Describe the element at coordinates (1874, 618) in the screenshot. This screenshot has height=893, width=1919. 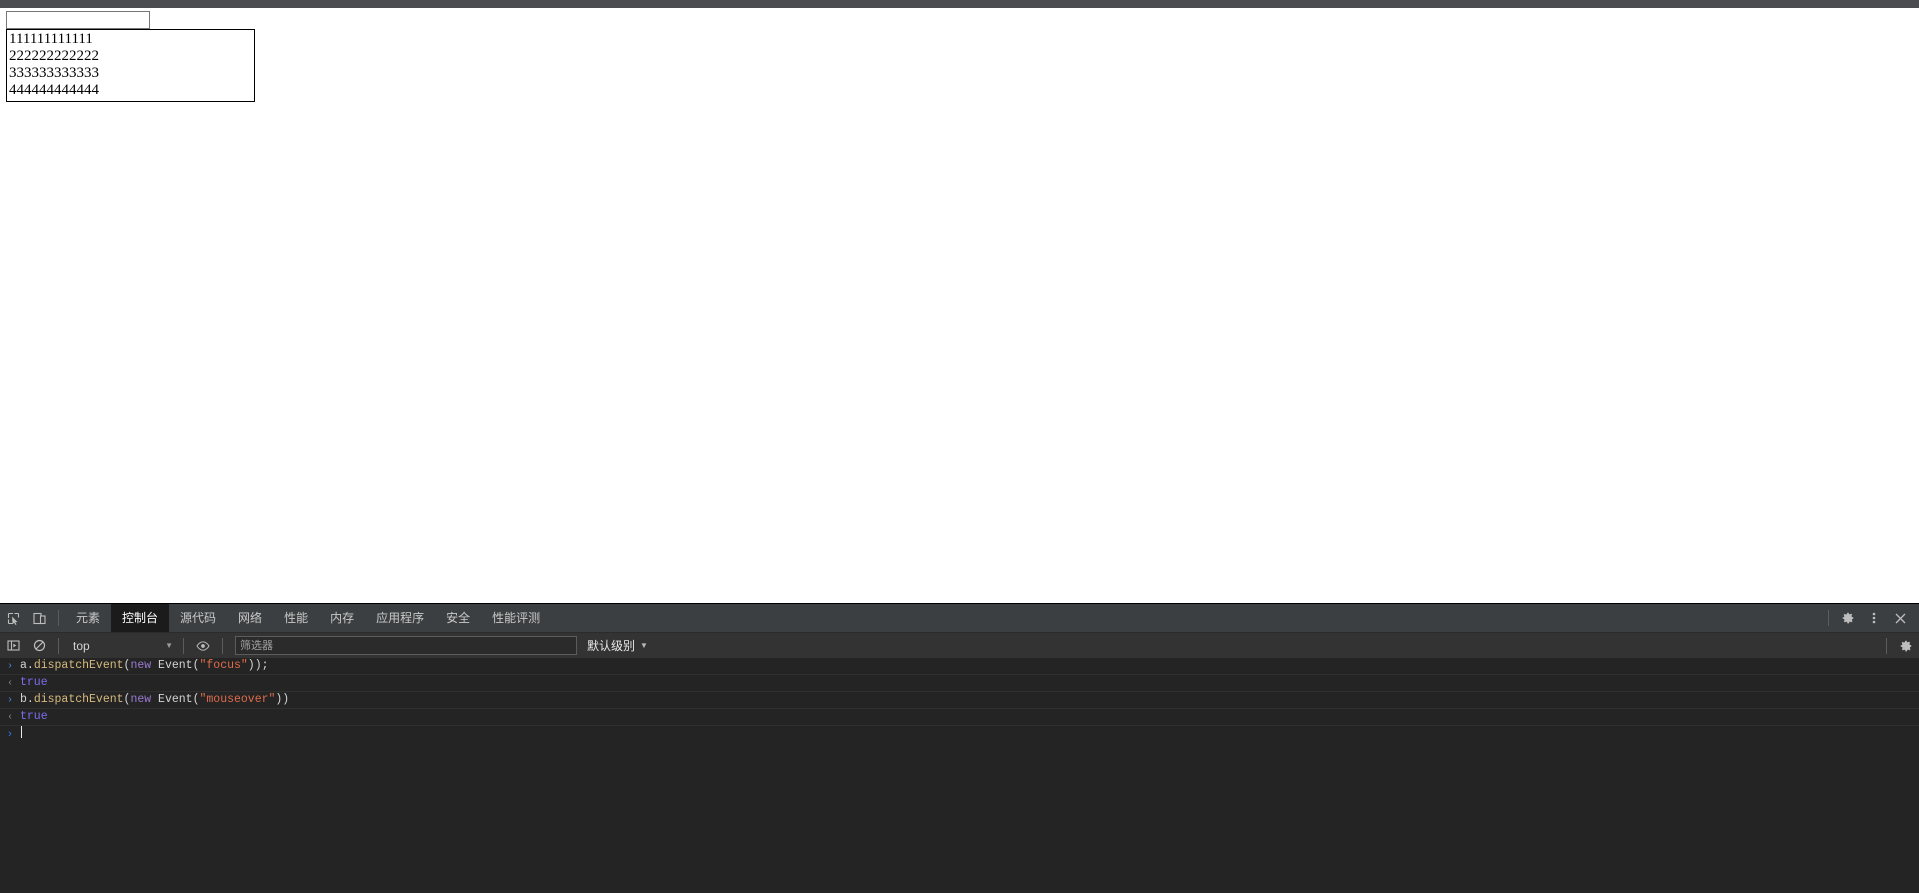
I see `kebab-menu-icon` at that location.